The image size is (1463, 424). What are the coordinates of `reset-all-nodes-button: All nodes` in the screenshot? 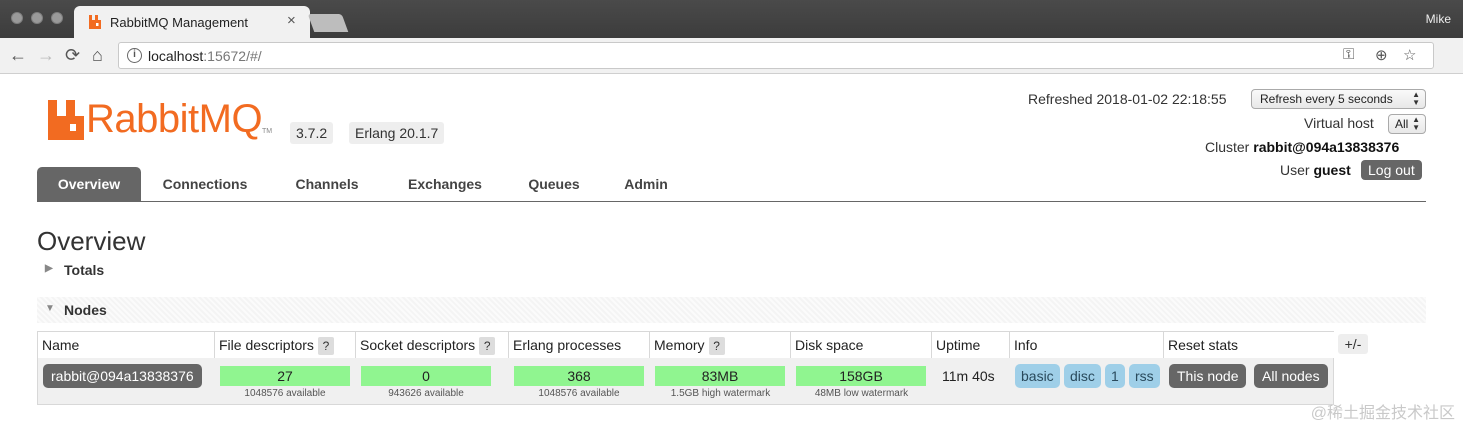 It's located at (1291, 376).